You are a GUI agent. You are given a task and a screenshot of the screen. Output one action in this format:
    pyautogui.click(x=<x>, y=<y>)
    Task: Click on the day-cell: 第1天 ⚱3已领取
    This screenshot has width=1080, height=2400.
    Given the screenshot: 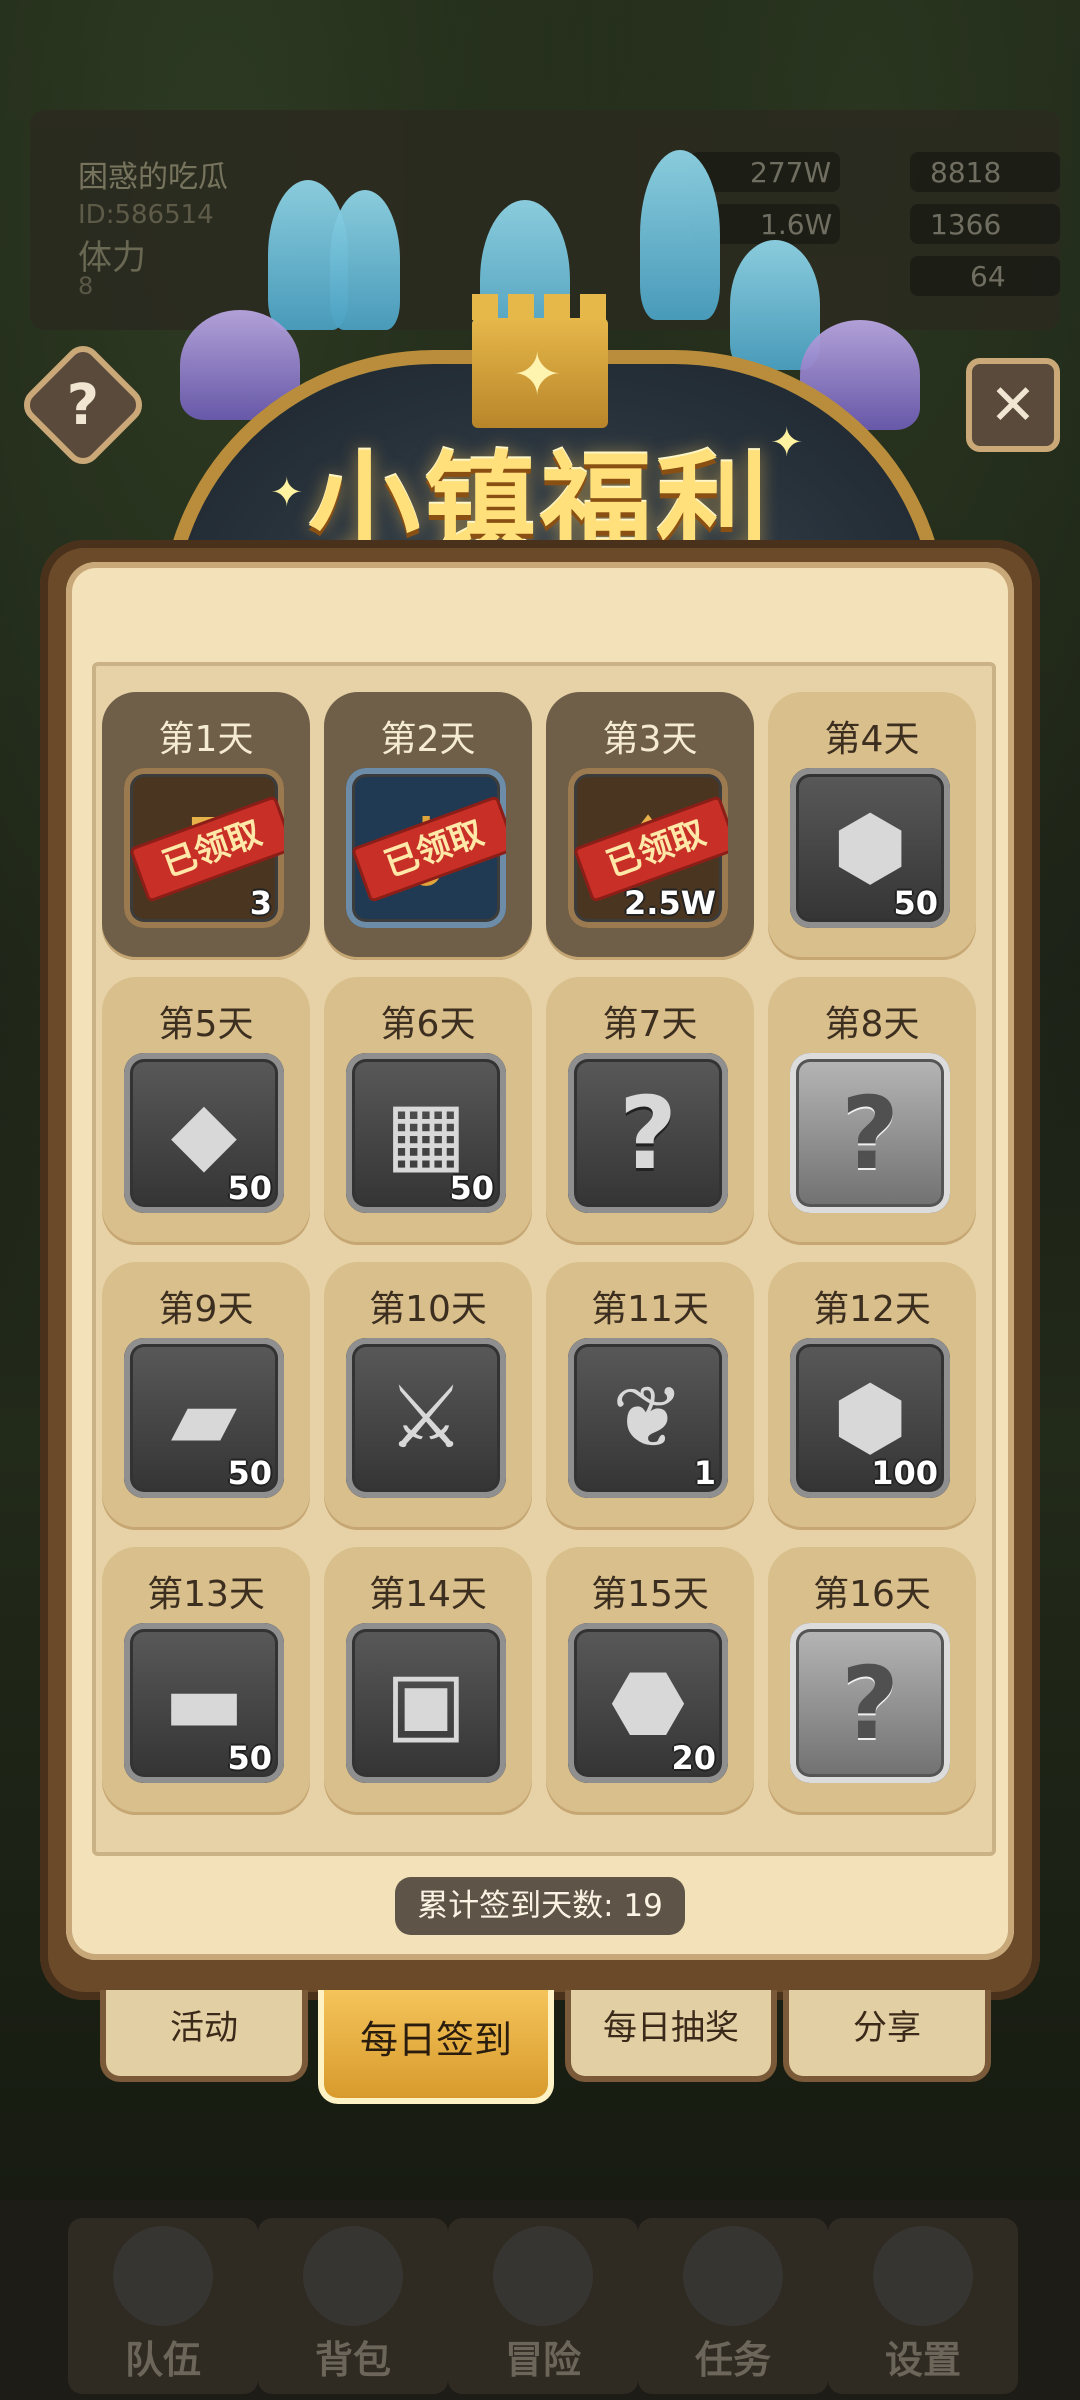 What is the action you would take?
    pyautogui.click(x=206, y=826)
    